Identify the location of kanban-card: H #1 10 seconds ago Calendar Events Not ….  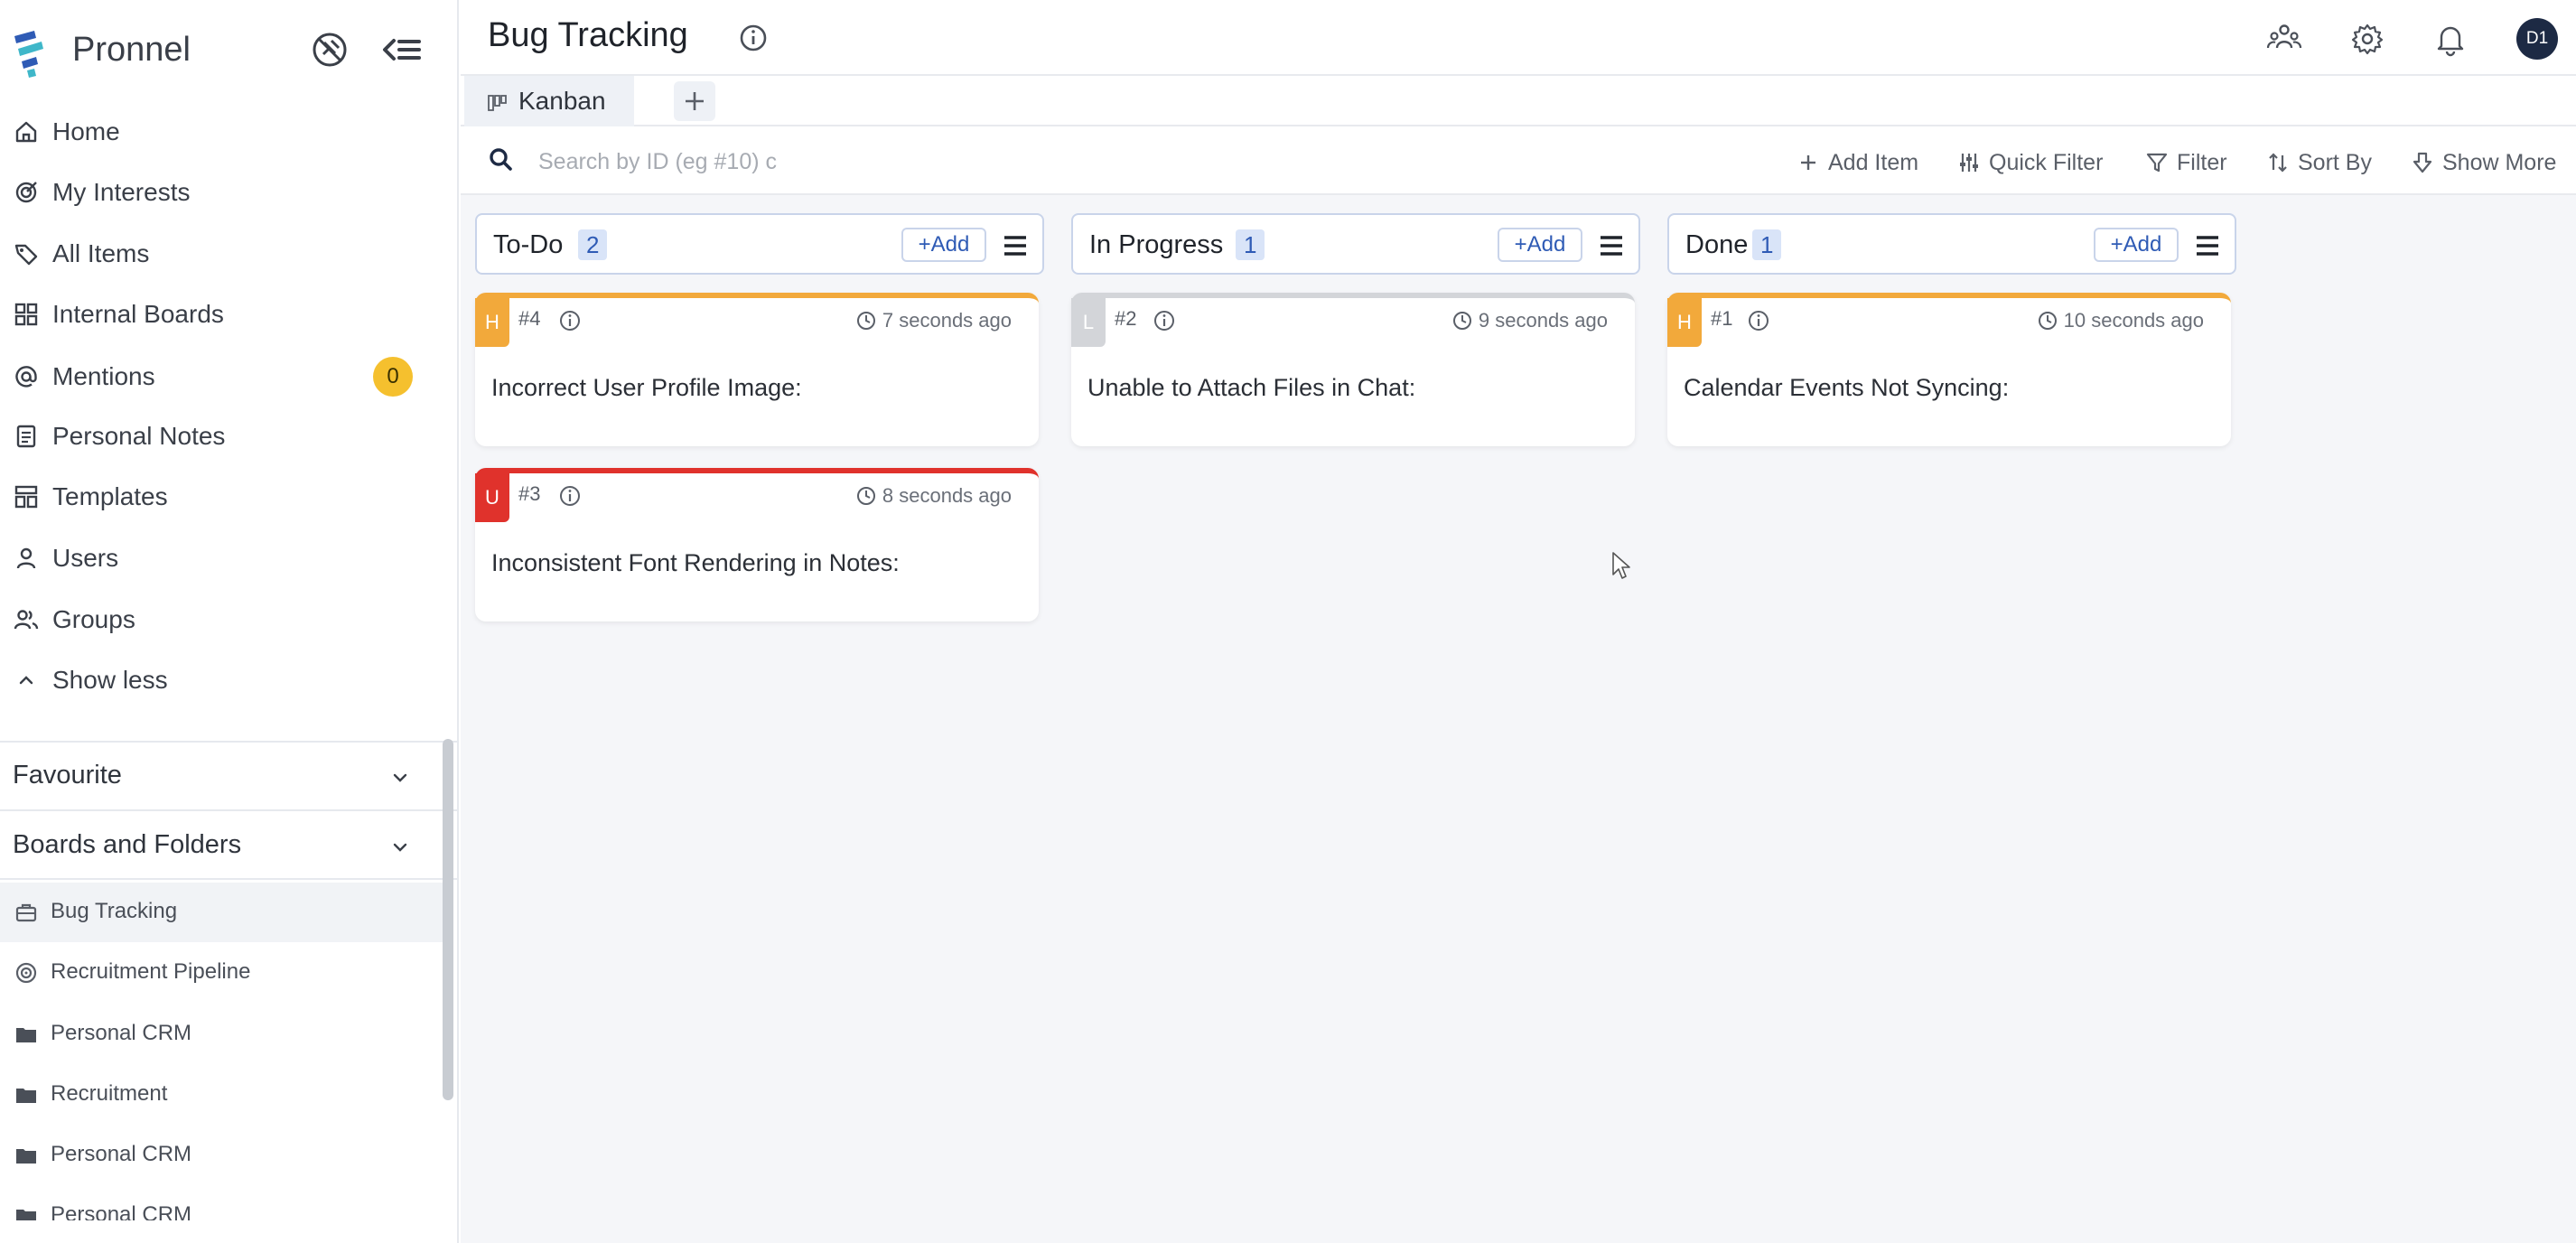
(1949, 369).